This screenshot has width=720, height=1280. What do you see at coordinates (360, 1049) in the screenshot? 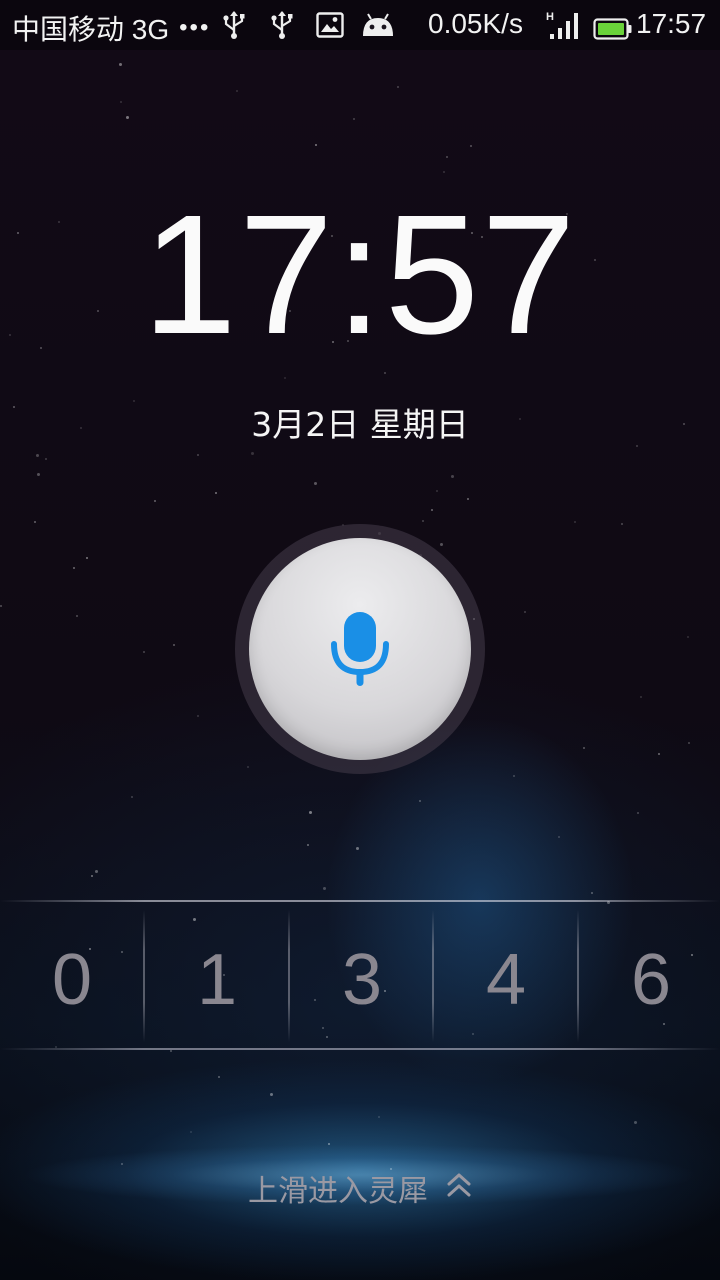
I see `number-bar-bottom-line` at bounding box center [360, 1049].